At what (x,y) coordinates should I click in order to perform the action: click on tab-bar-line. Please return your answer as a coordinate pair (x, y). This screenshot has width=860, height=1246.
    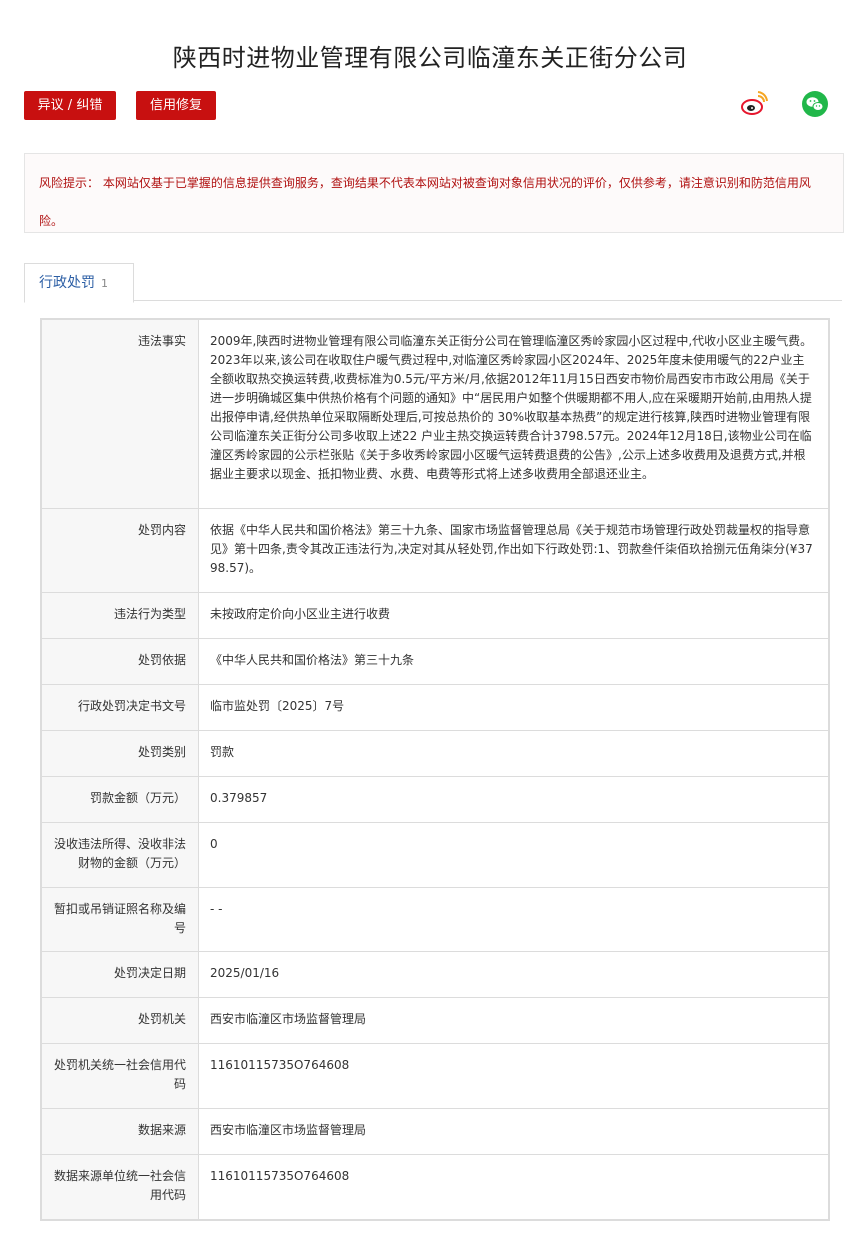
    Looking at the image, I should click on (433, 300).